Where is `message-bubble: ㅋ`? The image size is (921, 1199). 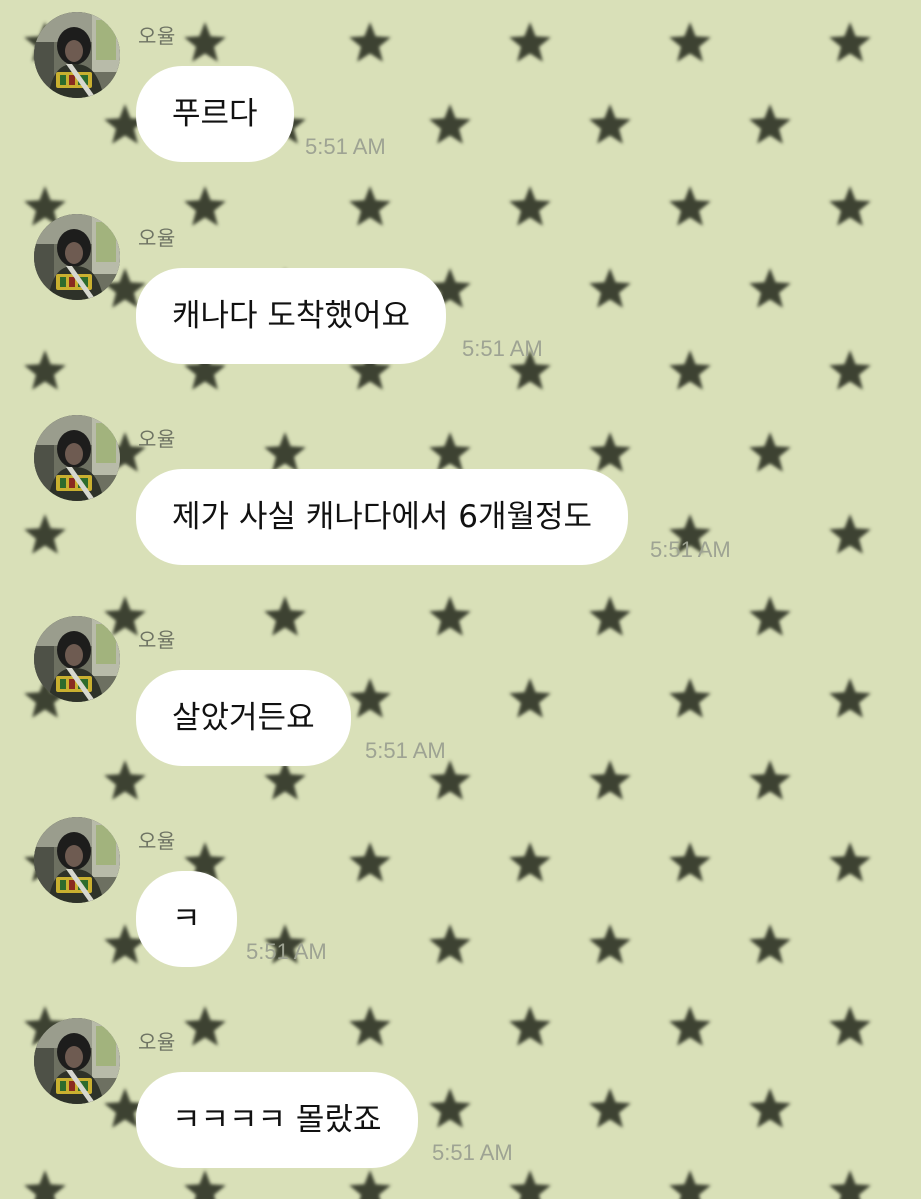
message-bubble: ㅋ is located at coordinates (186, 919).